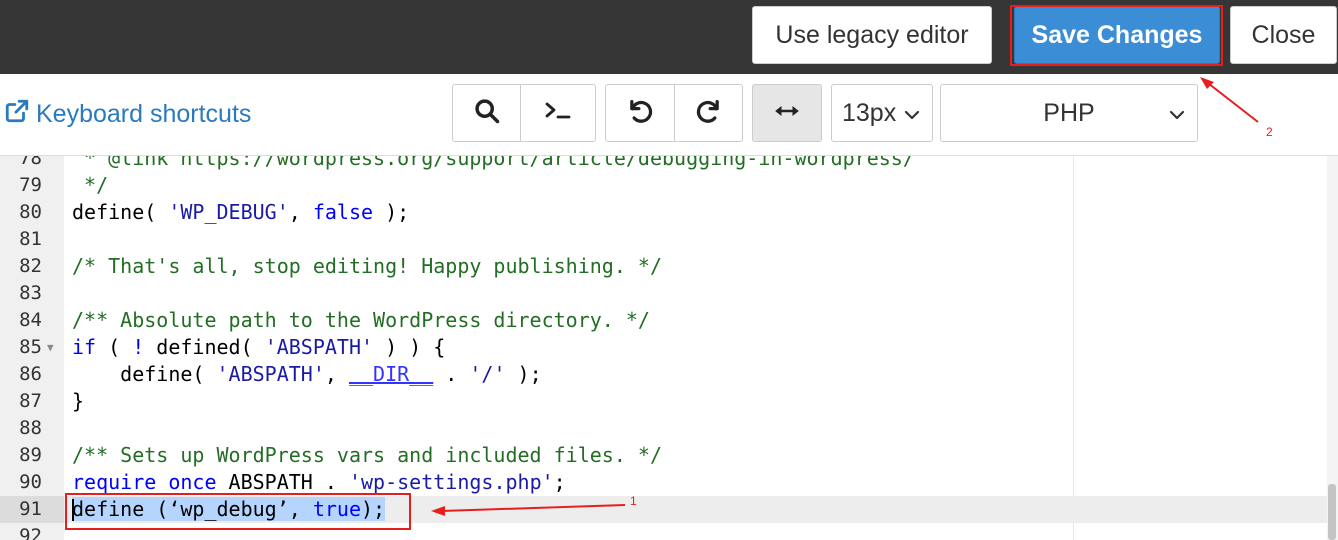 Image resolution: width=1338 pixels, height=540 pixels. What do you see at coordinates (120, 212) in the screenshot?
I see `code-token: define(` at bounding box center [120, 212].